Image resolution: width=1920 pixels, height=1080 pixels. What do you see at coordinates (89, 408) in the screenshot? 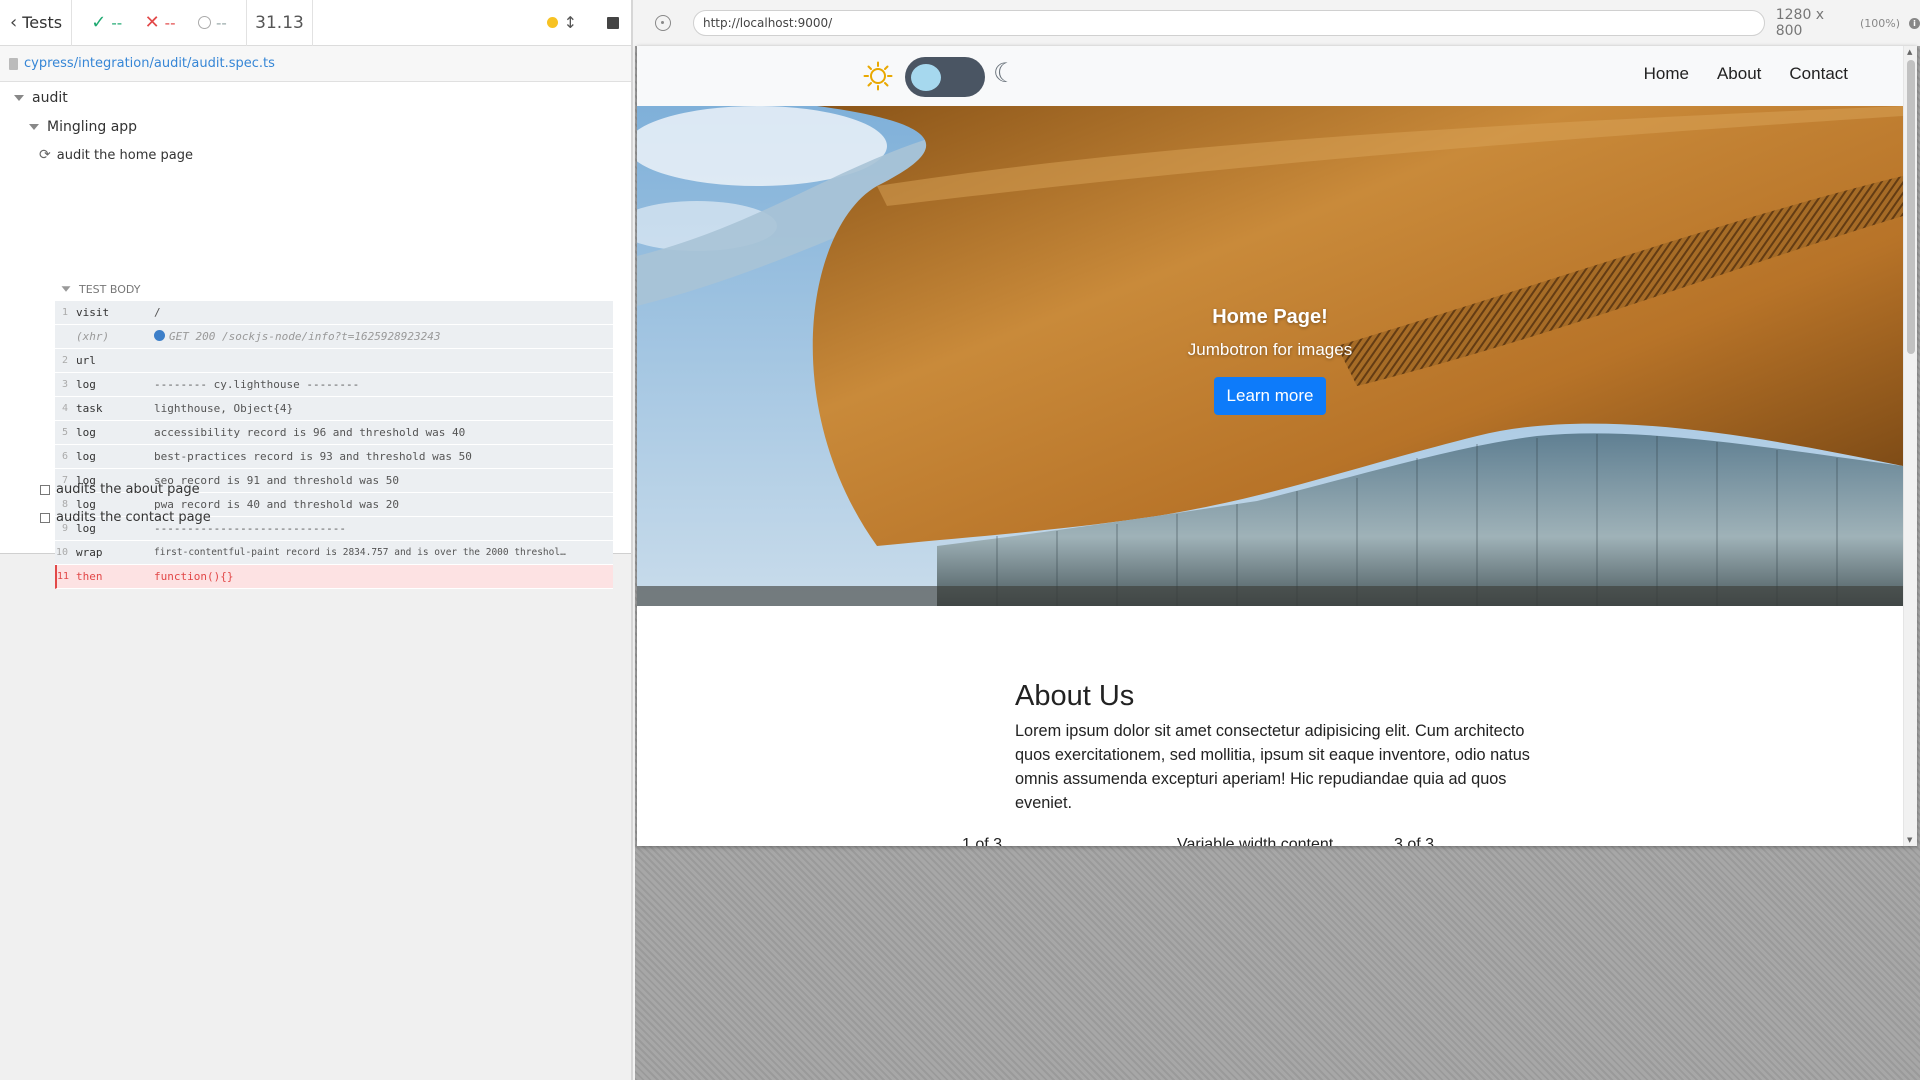
I see `command-name: task` at bounding box center [89, 408].